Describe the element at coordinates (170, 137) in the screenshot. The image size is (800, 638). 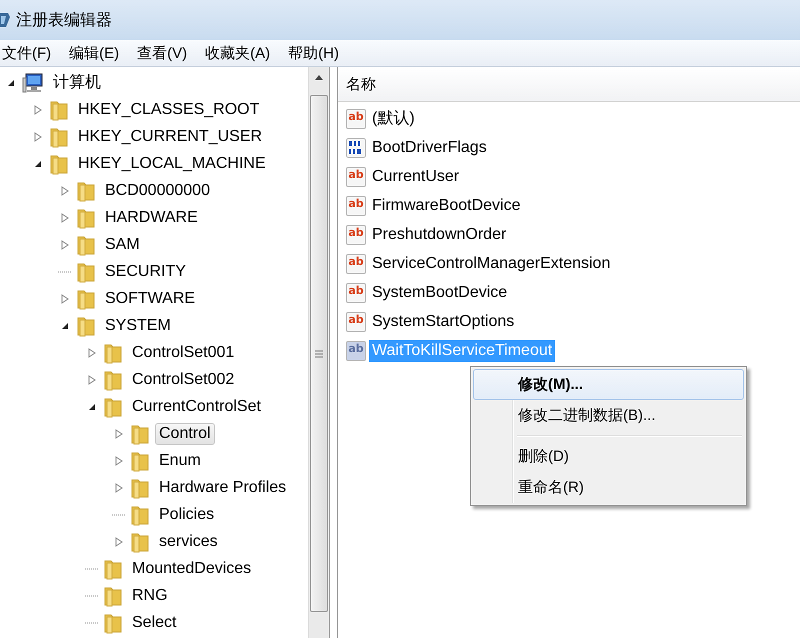
I see `tree-item: HKEY_CURRENT_USER` at that location.